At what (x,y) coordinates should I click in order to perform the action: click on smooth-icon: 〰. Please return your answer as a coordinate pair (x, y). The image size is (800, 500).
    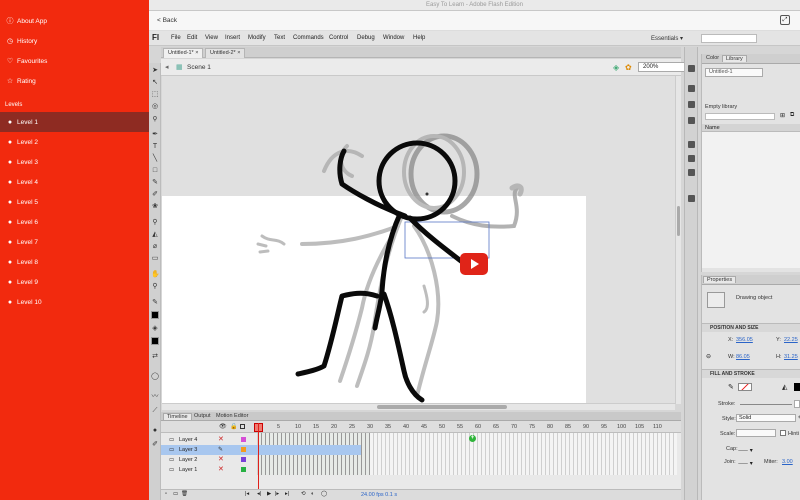
    Looking at the image, I should click on (155, 397).